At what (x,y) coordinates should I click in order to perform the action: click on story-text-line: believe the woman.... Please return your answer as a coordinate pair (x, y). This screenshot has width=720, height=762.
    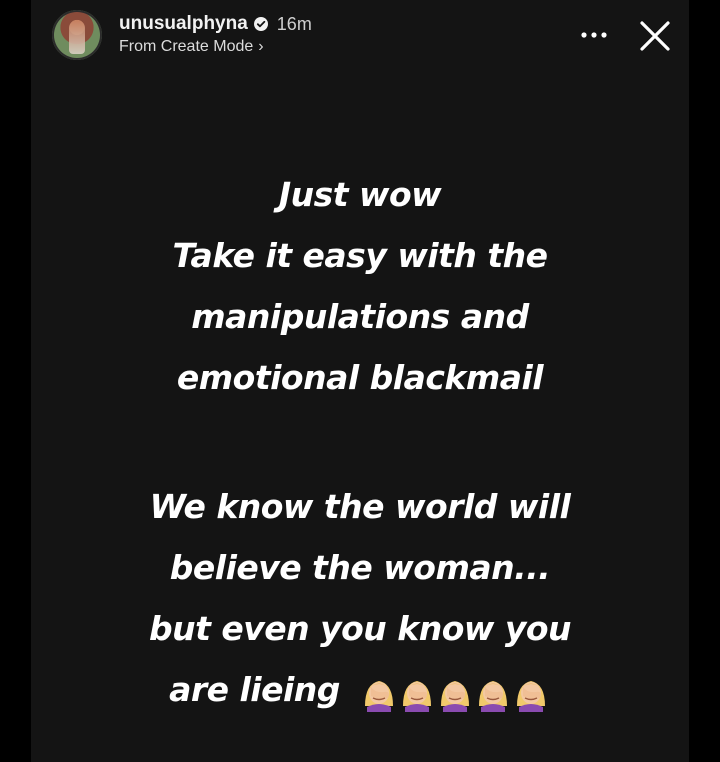
    Looking at the image, I should click on (360, 567).